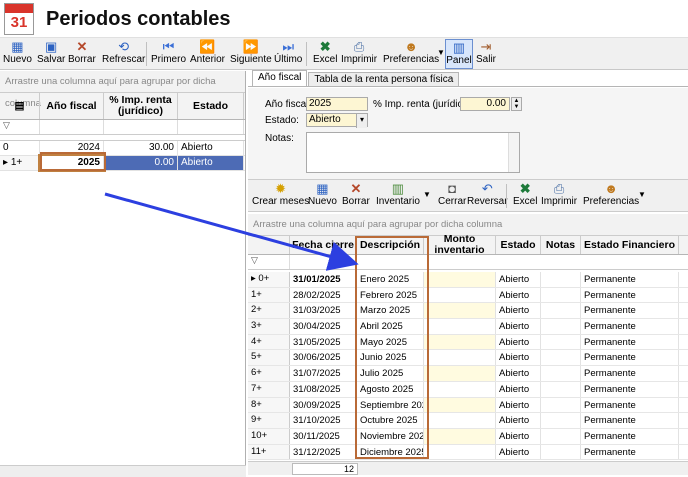 This screenshot has width=688, height=477. What do you see at coordinates (359, 54) in the screenshot?
I see `imprimir-button: ⎙ Imprimir` at bounding box center [359, 54].